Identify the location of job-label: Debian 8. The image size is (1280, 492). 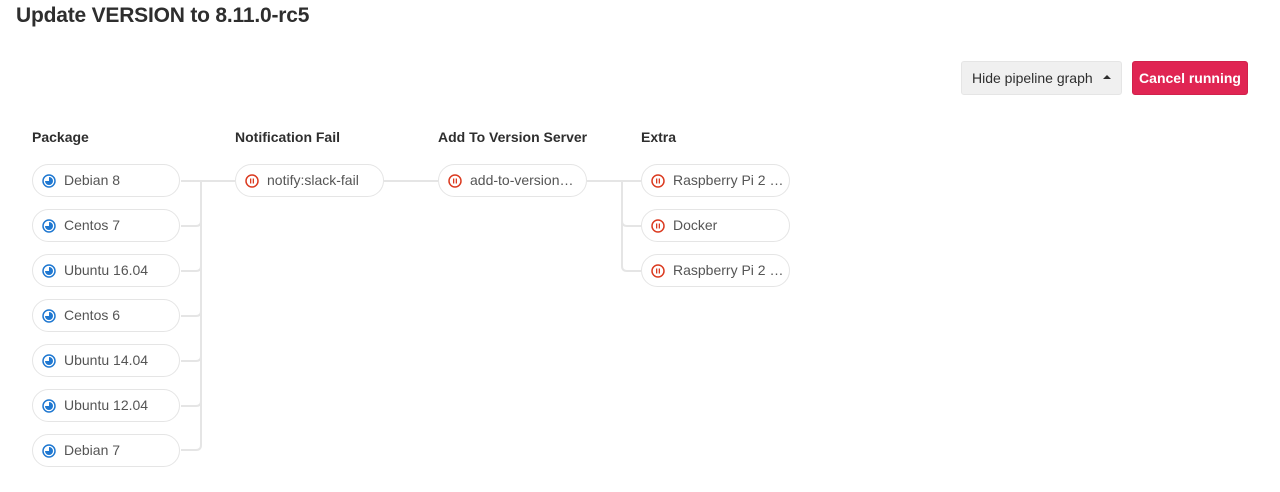
(92, 180).